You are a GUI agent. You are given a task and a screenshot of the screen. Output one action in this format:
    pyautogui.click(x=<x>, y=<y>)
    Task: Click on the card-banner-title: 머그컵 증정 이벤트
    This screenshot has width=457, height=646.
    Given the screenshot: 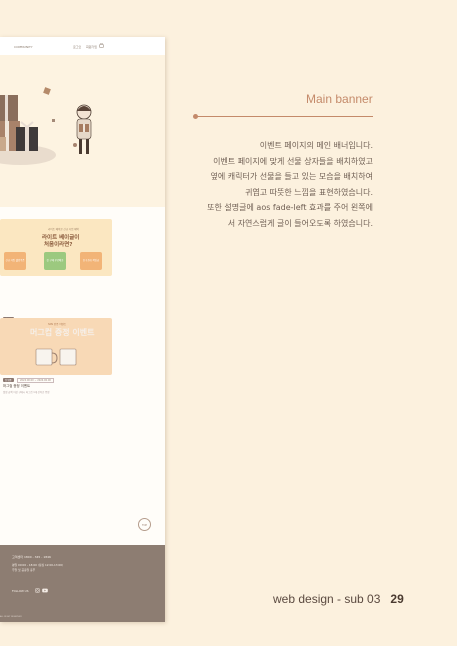 What is the action you would take?
    pyautogui.click(x=62, y=332)
    